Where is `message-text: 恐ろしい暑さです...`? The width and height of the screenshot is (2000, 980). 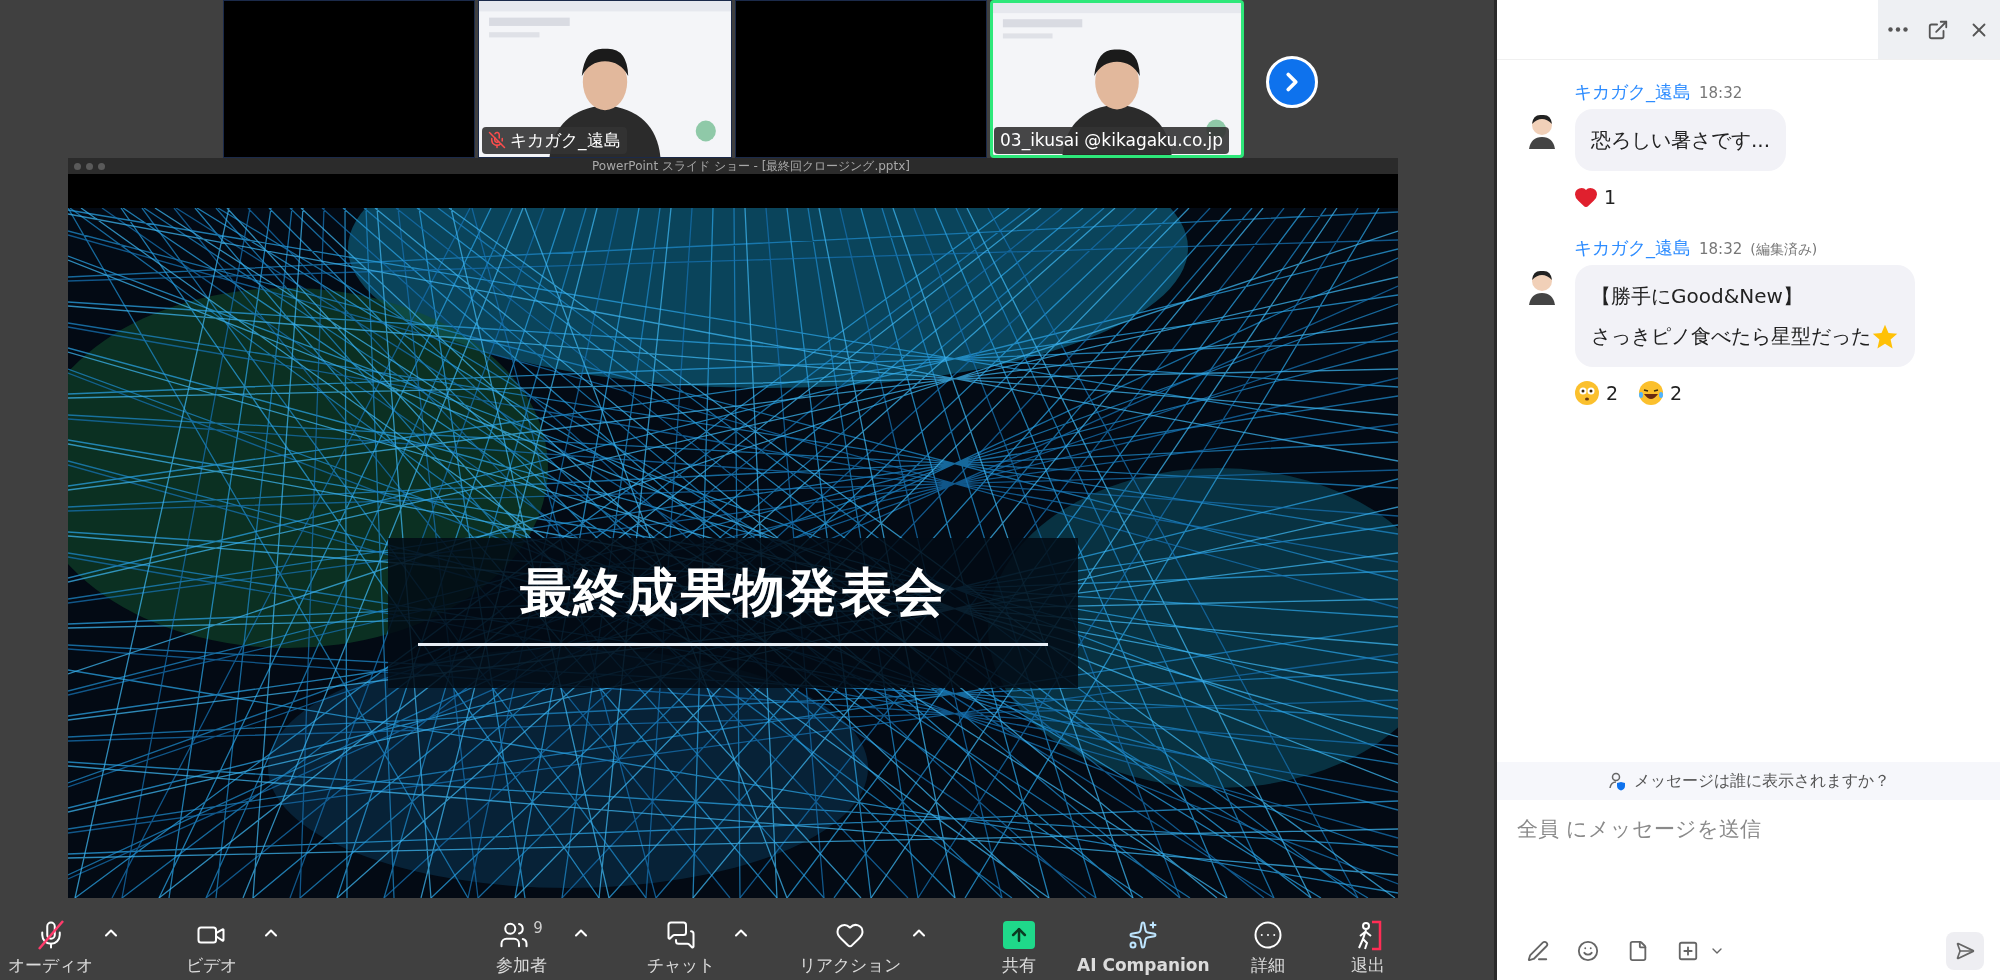 message-text: 恐ろしい暑さです... is located at coordinates (1681, 140).